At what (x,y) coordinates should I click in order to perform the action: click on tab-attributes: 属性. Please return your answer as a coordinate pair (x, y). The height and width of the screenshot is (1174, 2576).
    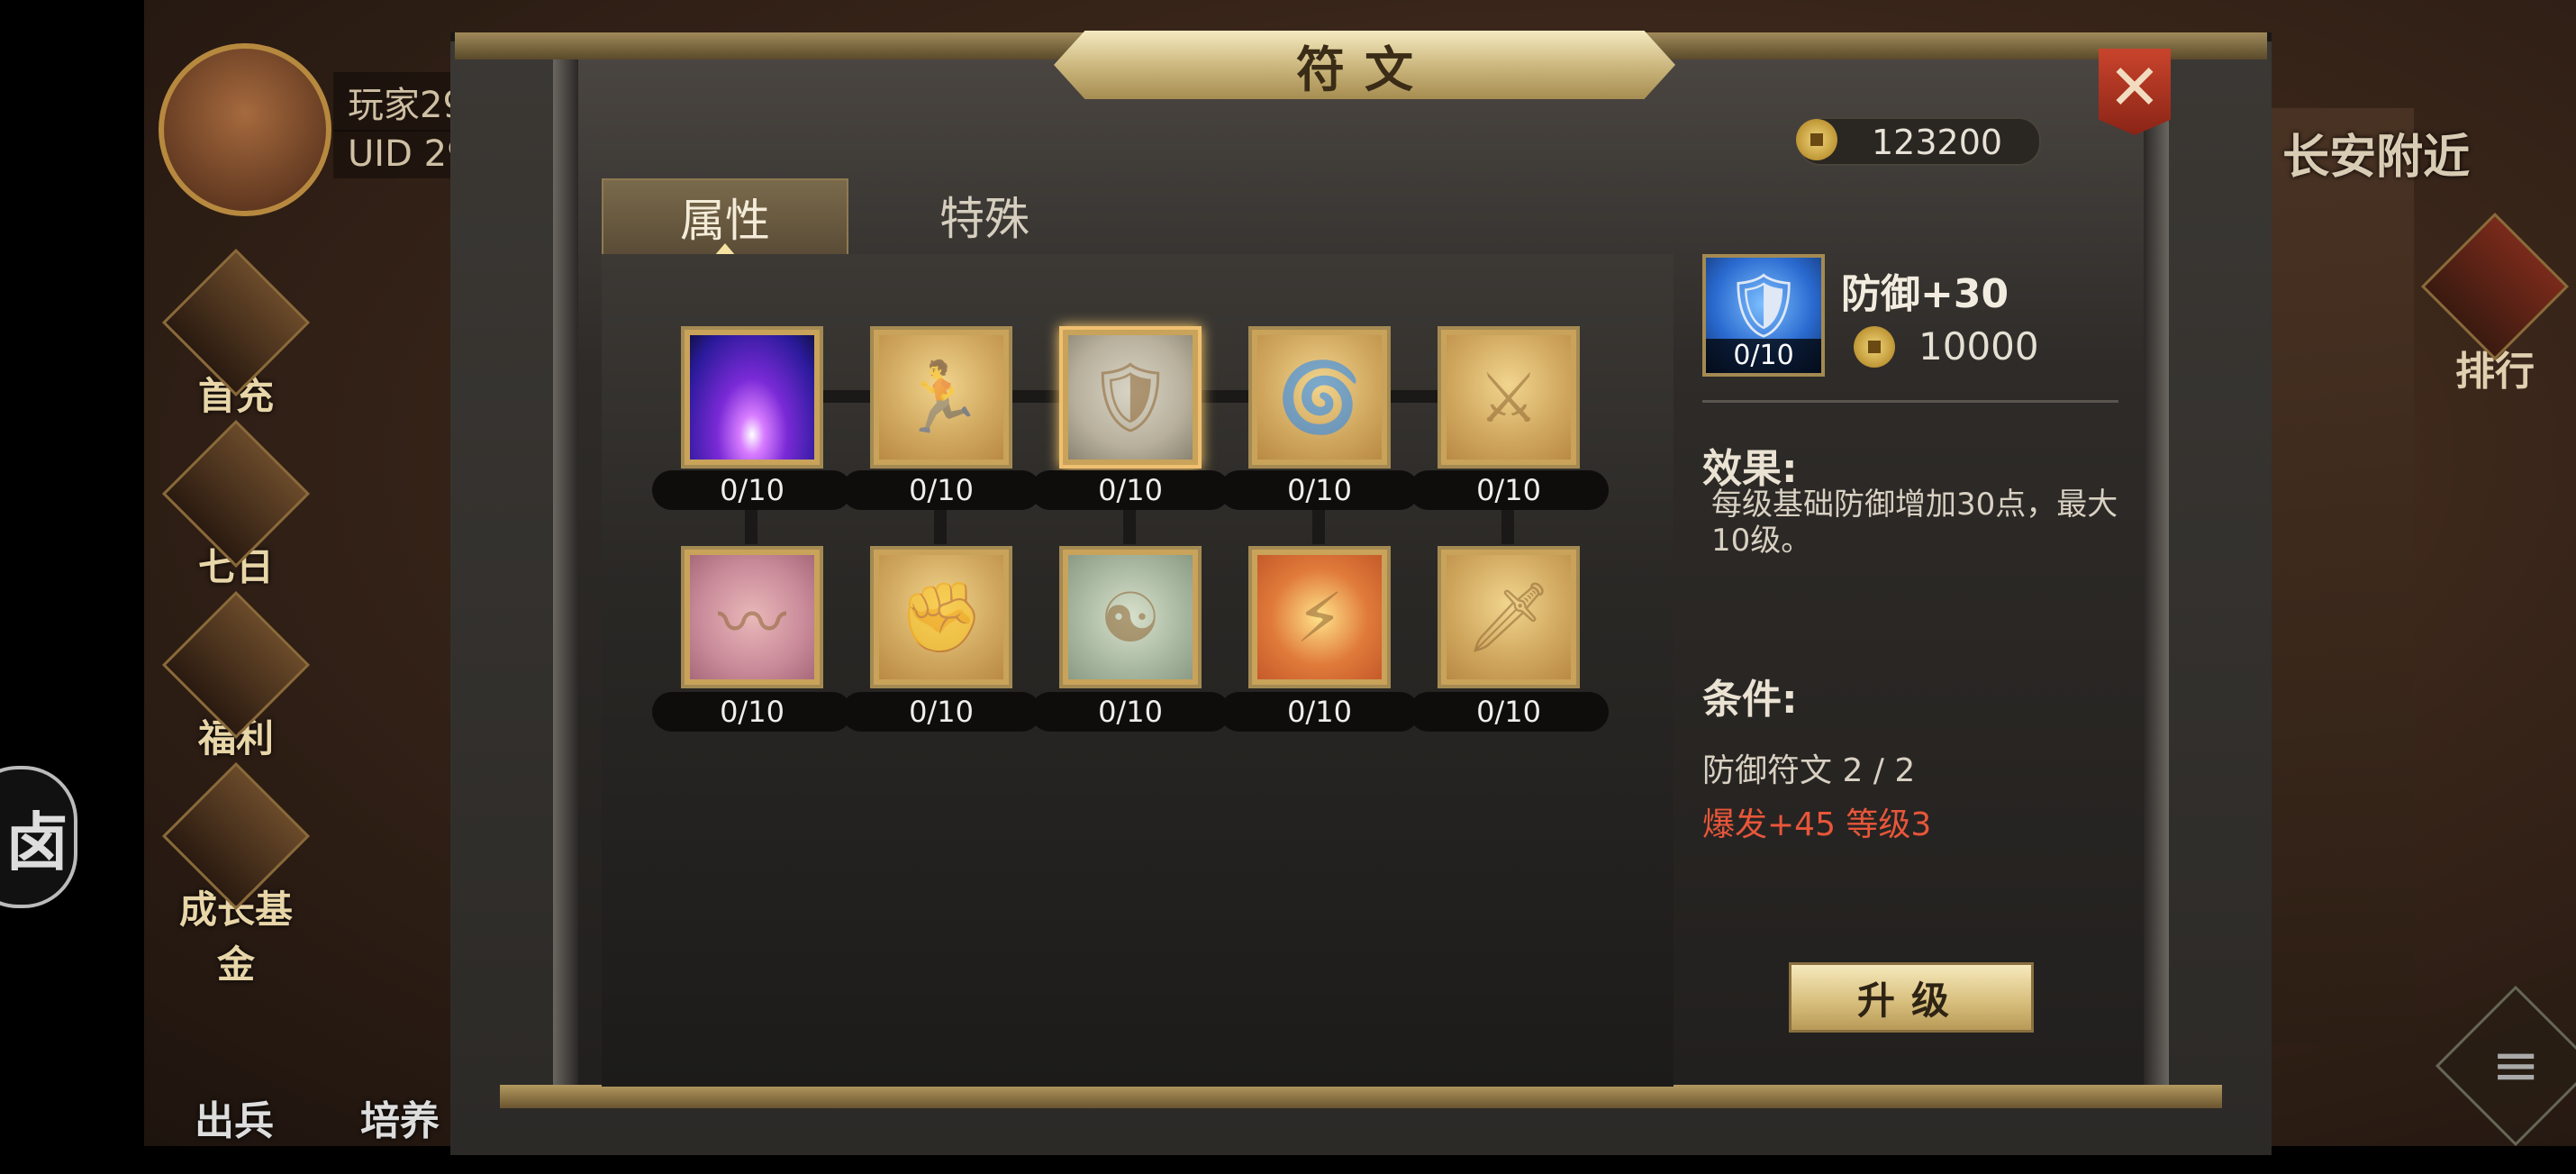
    Looking at the image, I should click on (725, 217).